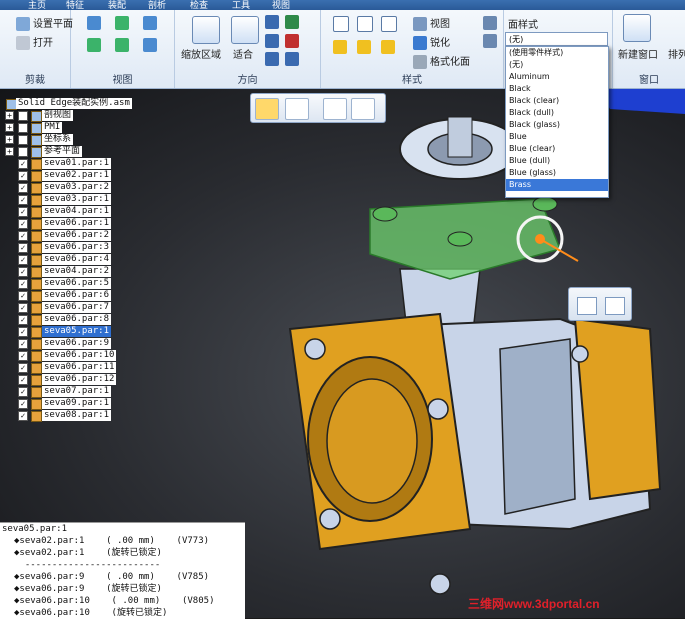  I want to click on tree-part: ✓ seva06.par:11, so click(58, 368).